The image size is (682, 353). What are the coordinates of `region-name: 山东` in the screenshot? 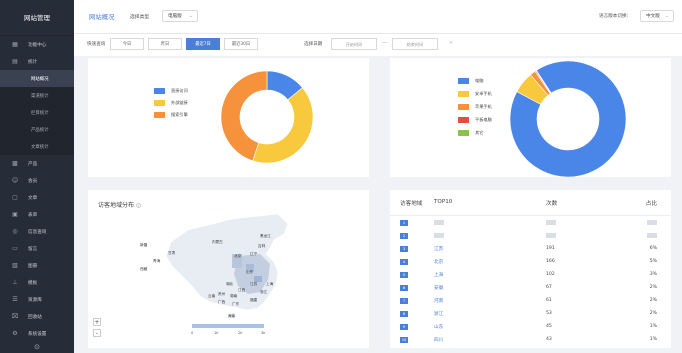 It's located at (438, 327).